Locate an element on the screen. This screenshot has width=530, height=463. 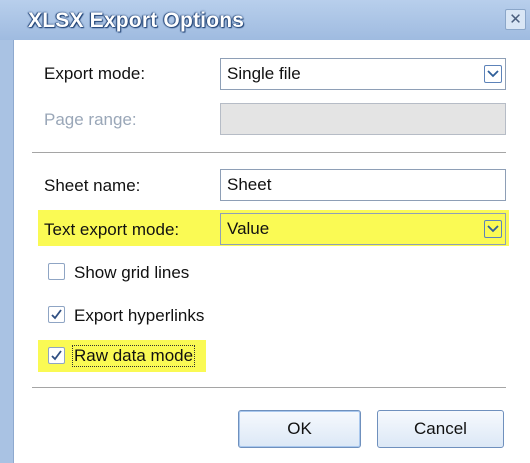
show-grid-lines-checkbox is located at coordinates (56, 271).